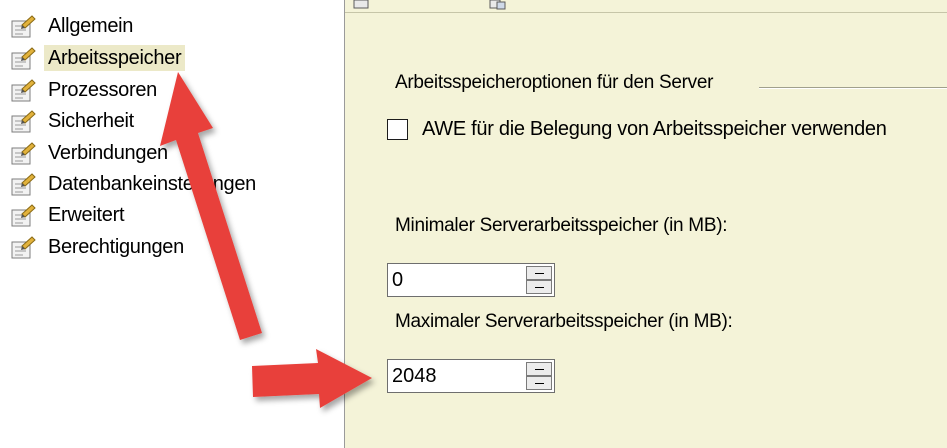 The width and height of the screenshot is (947, 448). What do you see at coordinates (561, 225) in the screenshot?
I see `min-memory-label: Minimaler Serverarbeitsspeicher (in MB):` at bounding box center [561, 225].